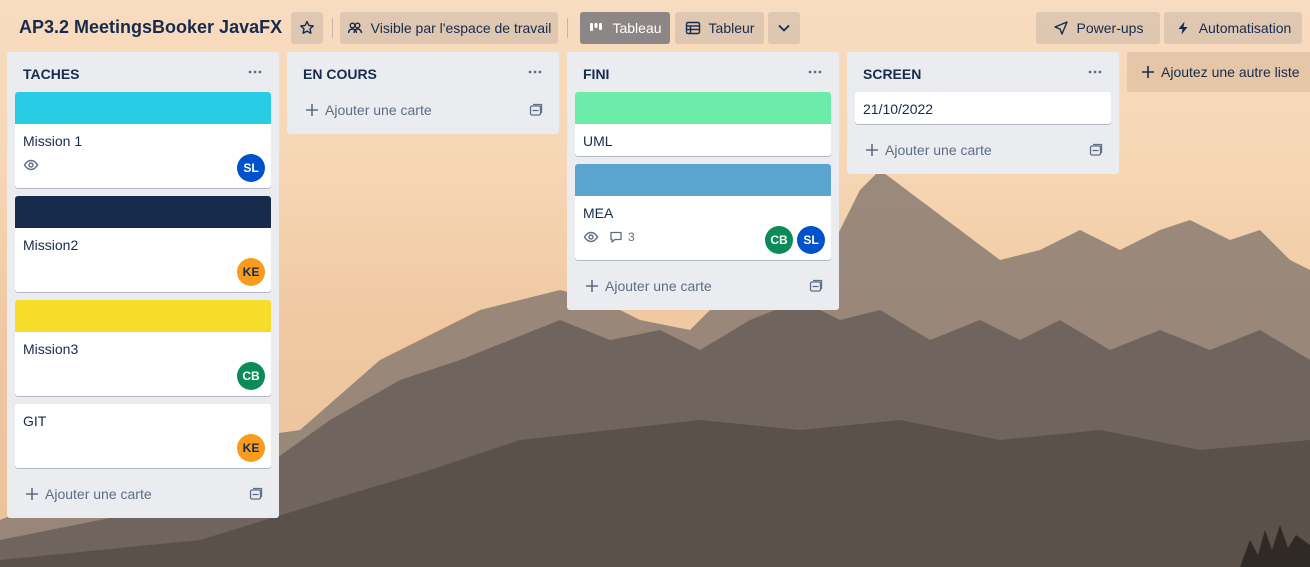 Image resolution: width=1310 pixels, height=567 pixels. I want to click on add-list-button: Ajoutez une autre liste, so click(1218, 72).